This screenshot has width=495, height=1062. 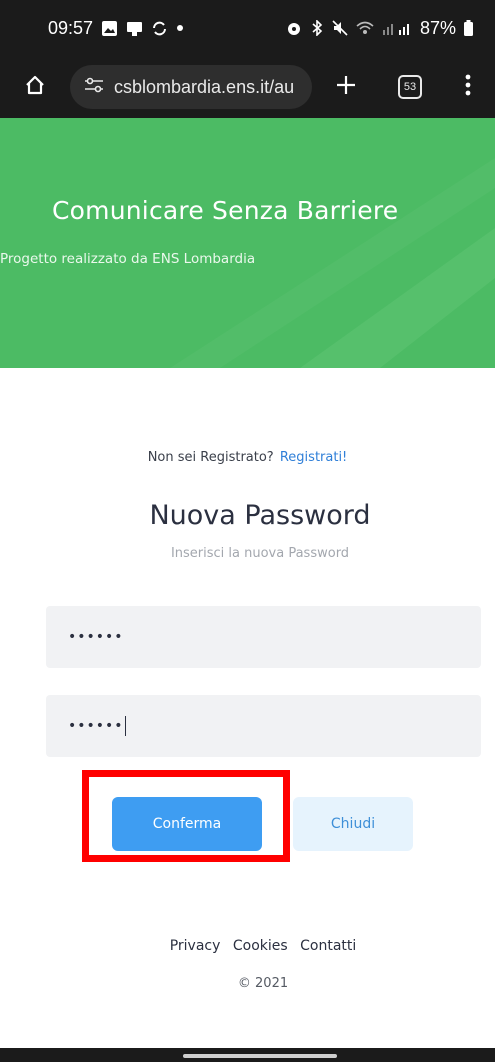 I want to click on new-password-input: ••••••, so click(x=263, y=637).